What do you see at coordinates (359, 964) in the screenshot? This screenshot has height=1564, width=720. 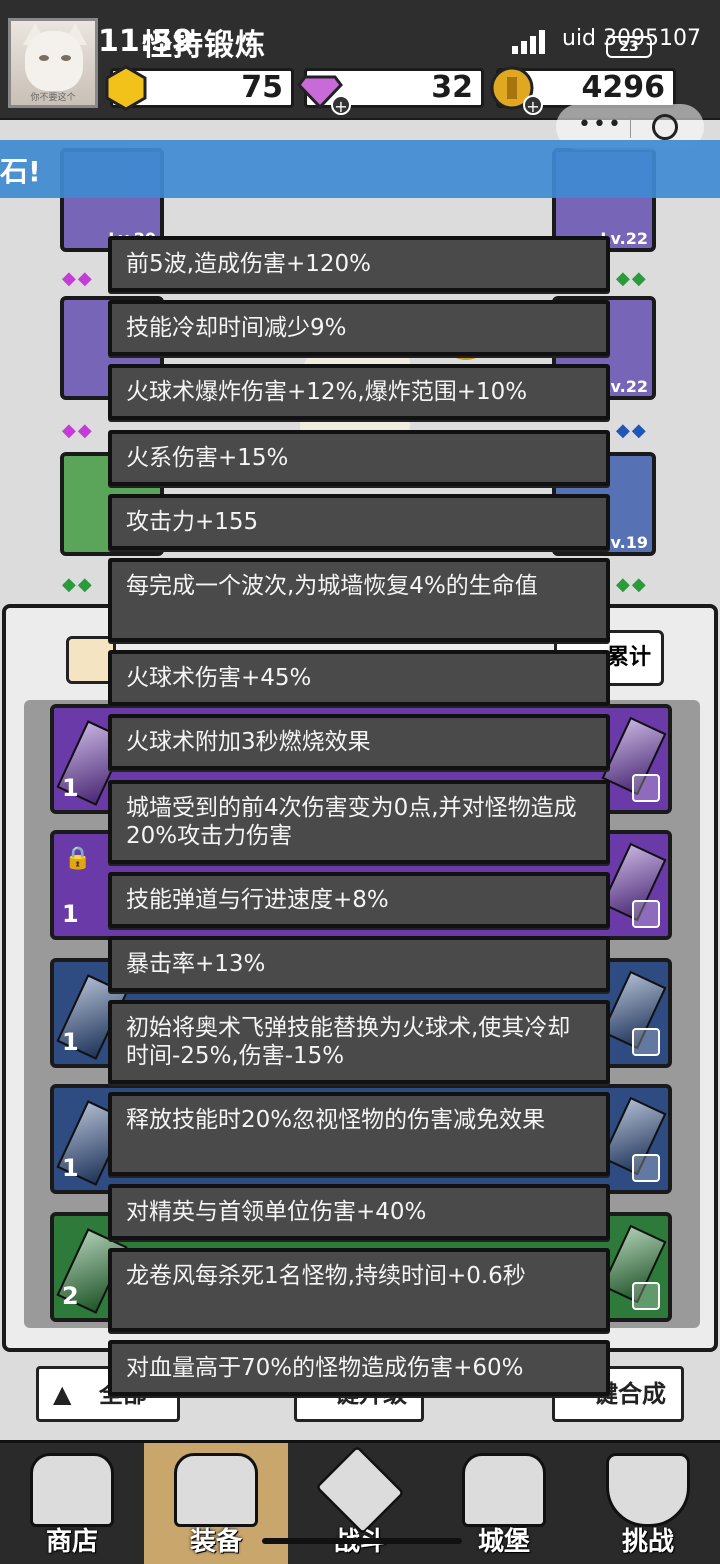 I see `tooltip-item: 暴击率+13%` at bounding box center [359, 964].